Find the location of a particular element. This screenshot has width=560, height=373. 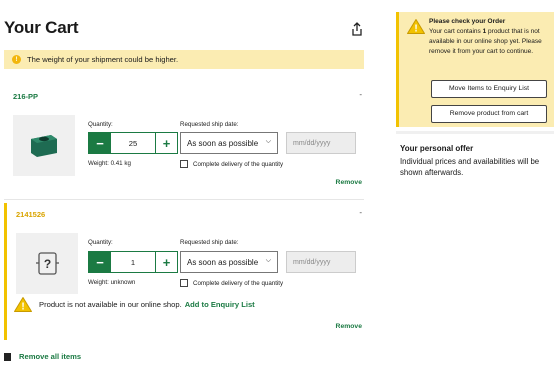

remove-all-items-button: Remove all items is located at coordinates (42, 356).